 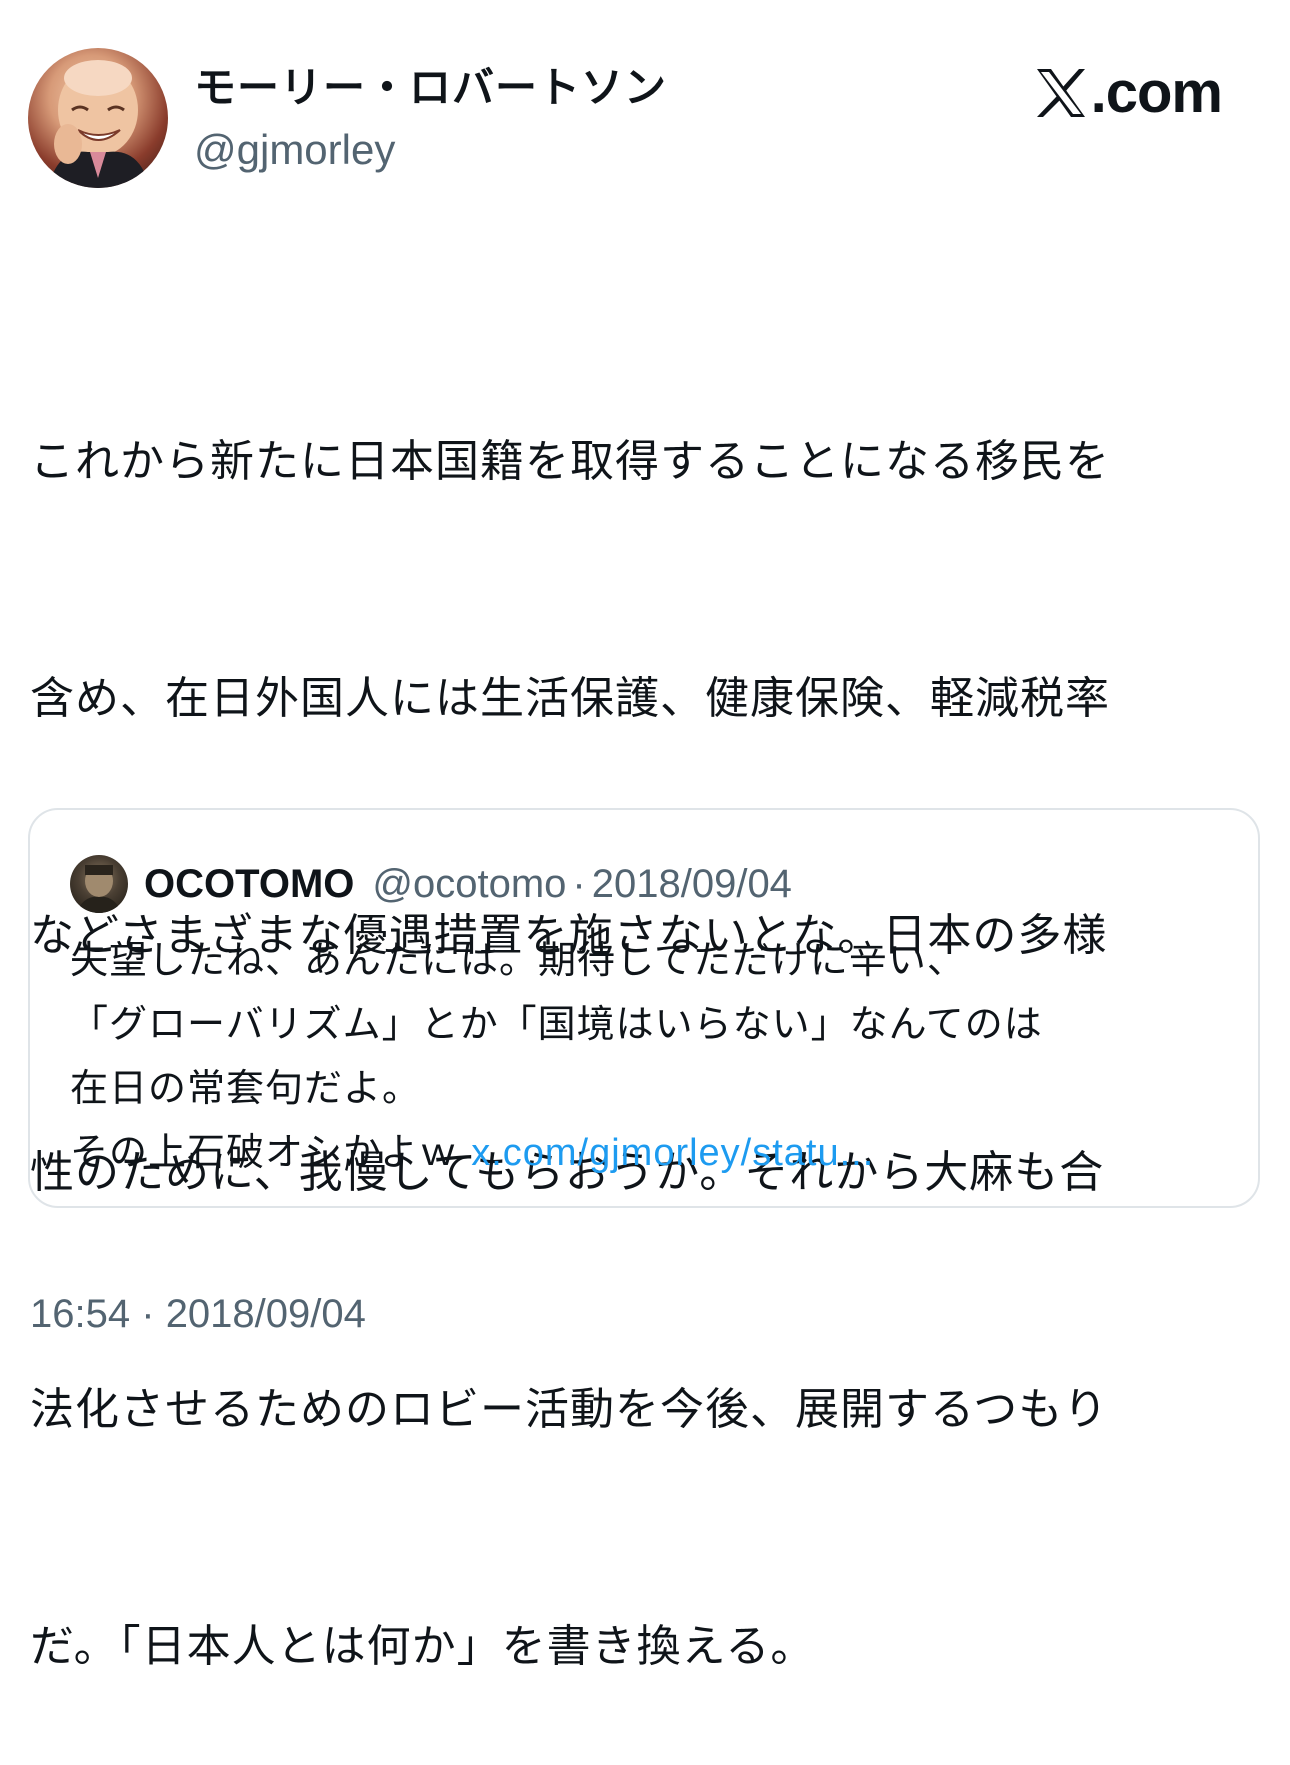 I want to click on author-avatar, so click(x=98, y=118).